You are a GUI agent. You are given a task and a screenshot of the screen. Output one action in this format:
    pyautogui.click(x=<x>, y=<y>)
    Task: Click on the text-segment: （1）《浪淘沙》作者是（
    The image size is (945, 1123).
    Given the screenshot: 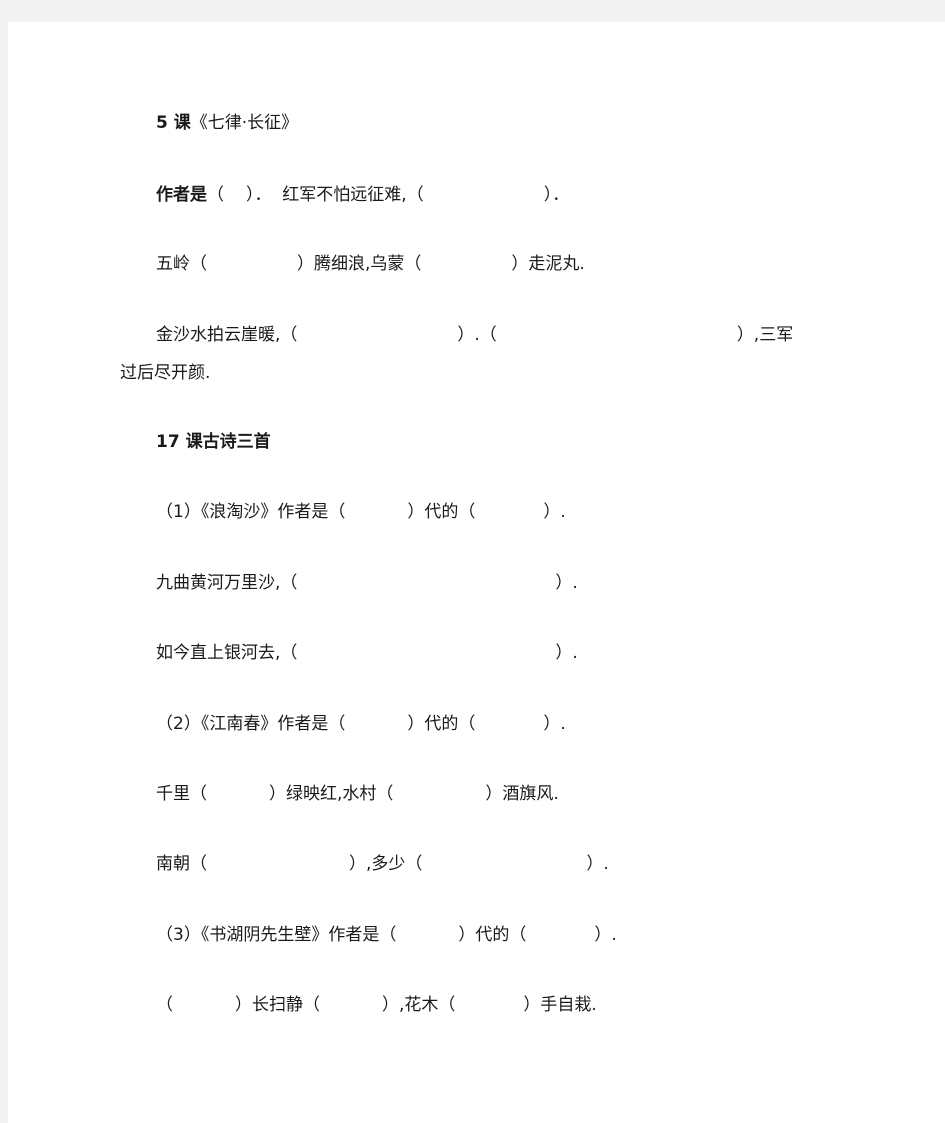 What is the action you would take?
    pyautogui.click(x=251, y=512)
    